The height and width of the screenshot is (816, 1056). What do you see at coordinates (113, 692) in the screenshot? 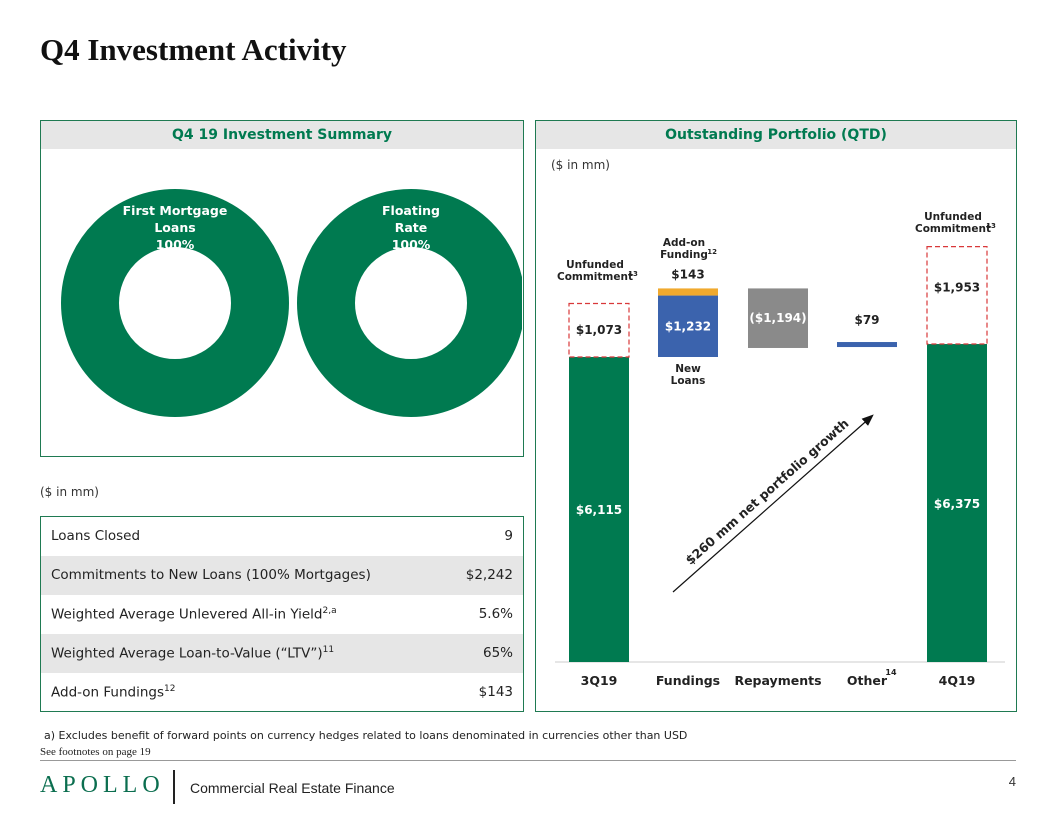
I see `row-label: Add-on Fundings12` at bounding box center [113, 692].